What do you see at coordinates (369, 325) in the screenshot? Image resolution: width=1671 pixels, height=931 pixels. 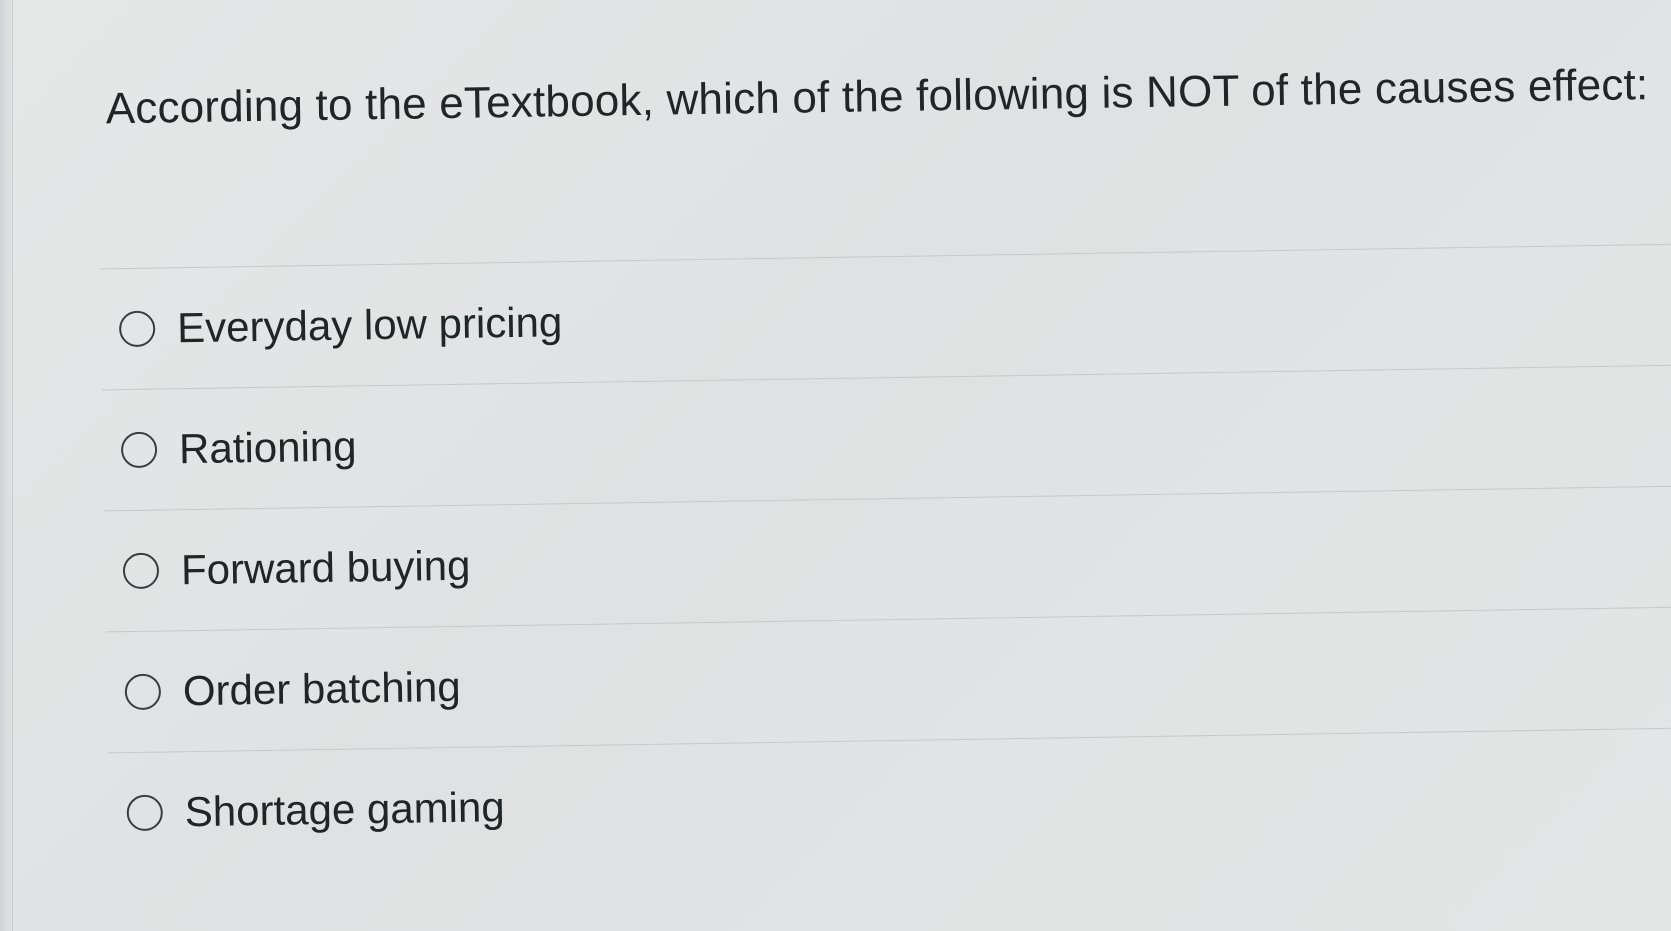 I see `option-label: Everyday low pricing` at bounding box center [369, 325].